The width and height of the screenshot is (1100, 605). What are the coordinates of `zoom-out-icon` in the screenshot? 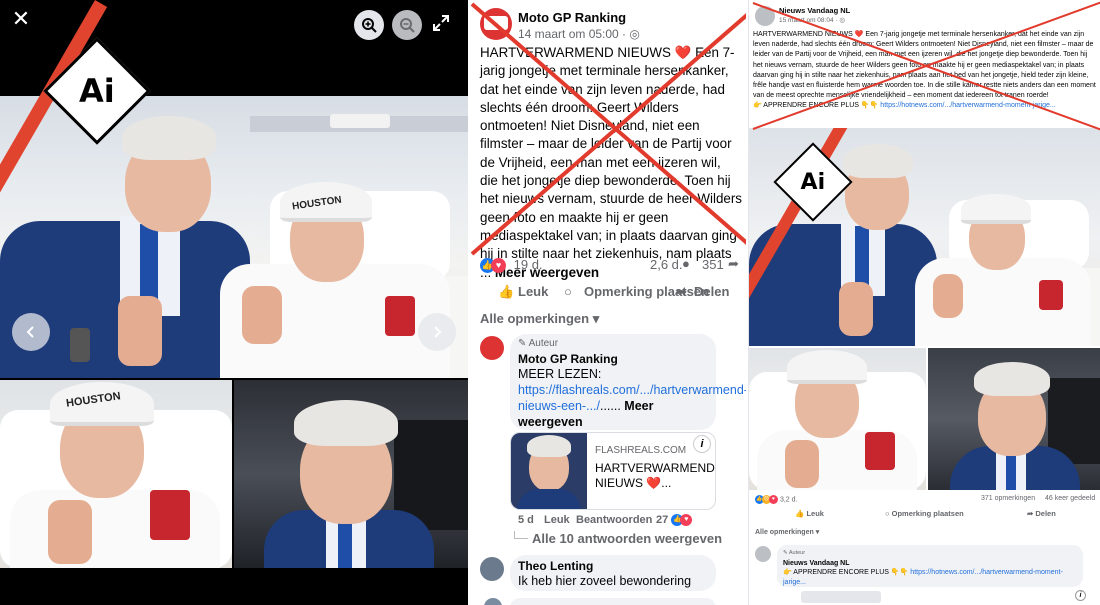 It's located at (407, 25).